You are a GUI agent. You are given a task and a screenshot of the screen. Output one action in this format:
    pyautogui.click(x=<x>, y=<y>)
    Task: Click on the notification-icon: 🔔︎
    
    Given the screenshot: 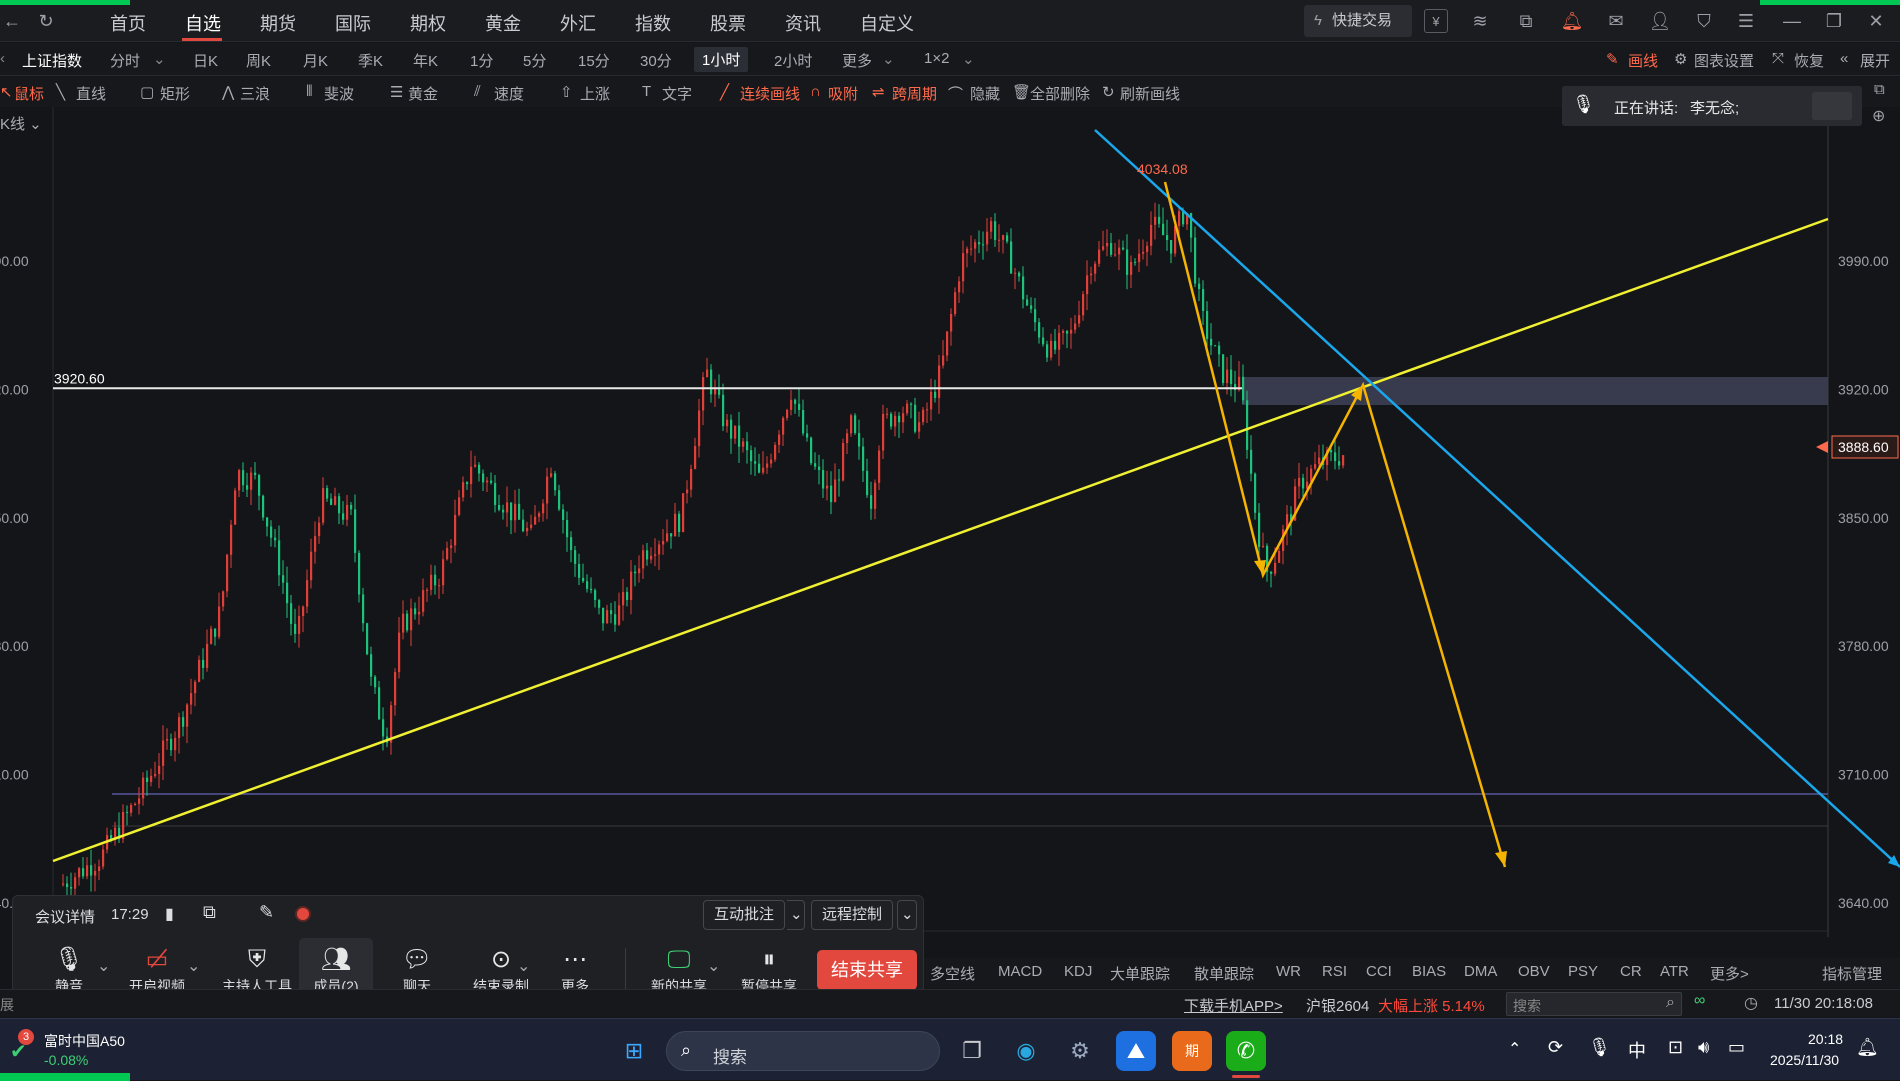 What is the action you would take?
    pyautogui.click(x=1867, y=1047)
    